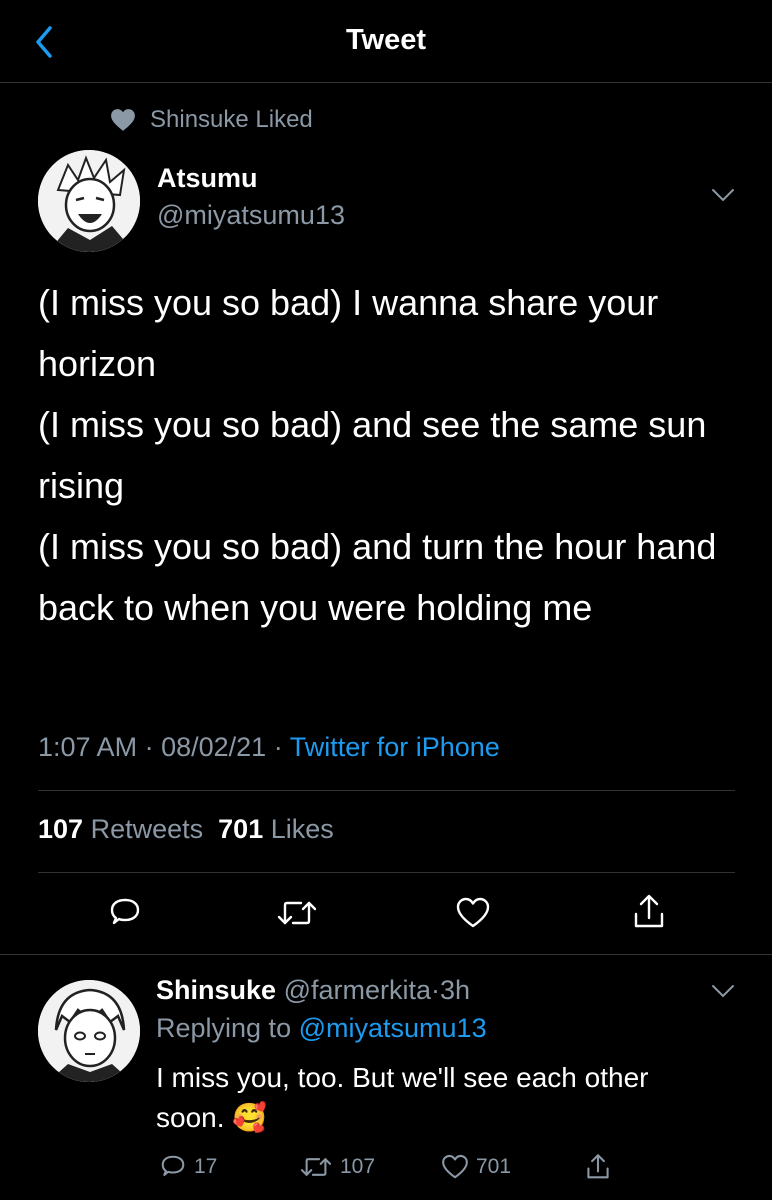  I want to click on retweets-label: Retweets, so click(147, 829).